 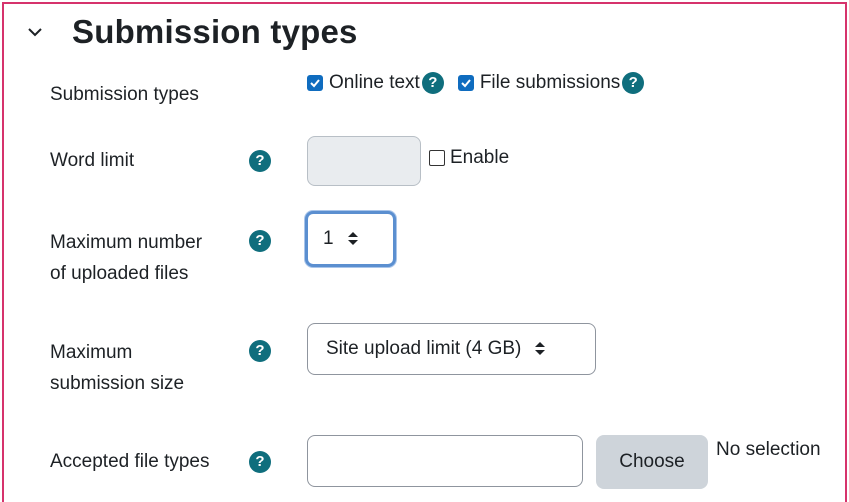 I want to click on max-files-select: 1, so click(x=350, y=239).